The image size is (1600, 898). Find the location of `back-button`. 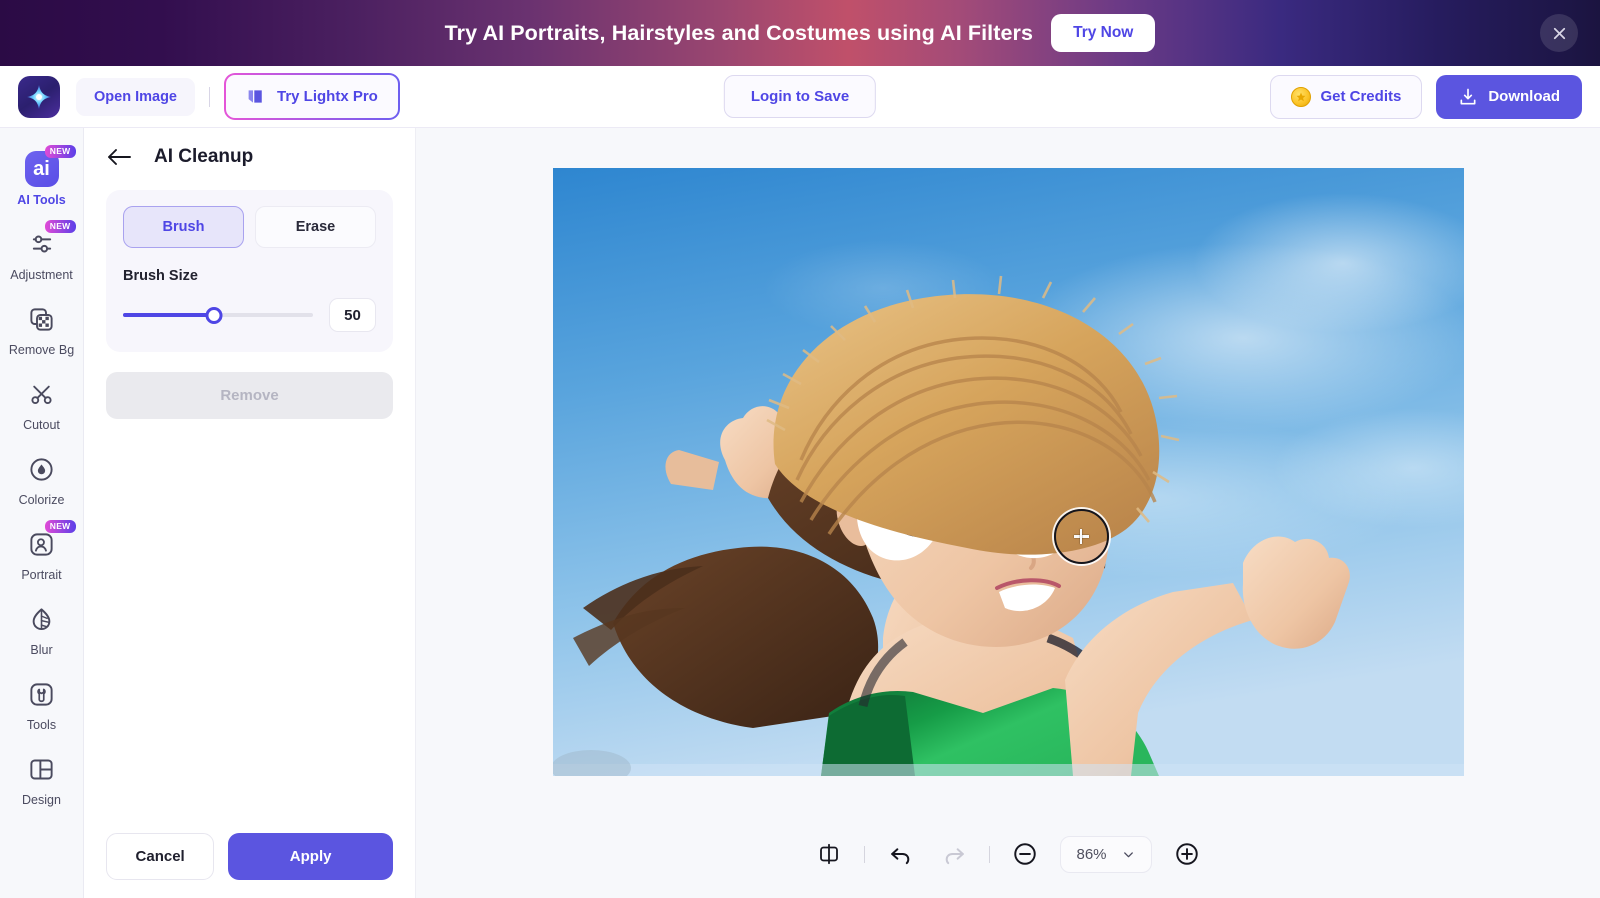

back-button is located at coordinates (119, 157).